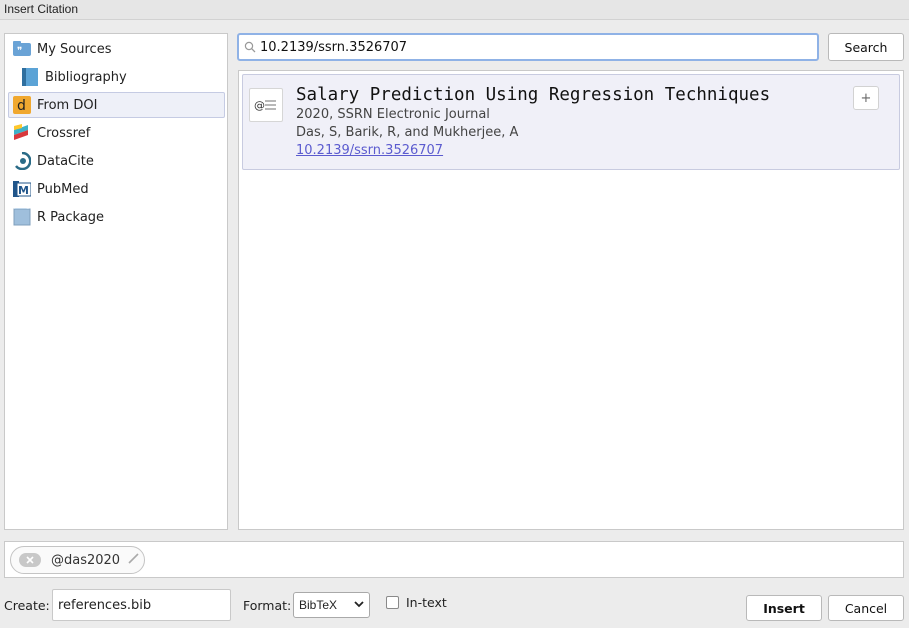 This screenshot has width=909, height=628. I want to click on format-select: BibTeX, so click(331, 605).